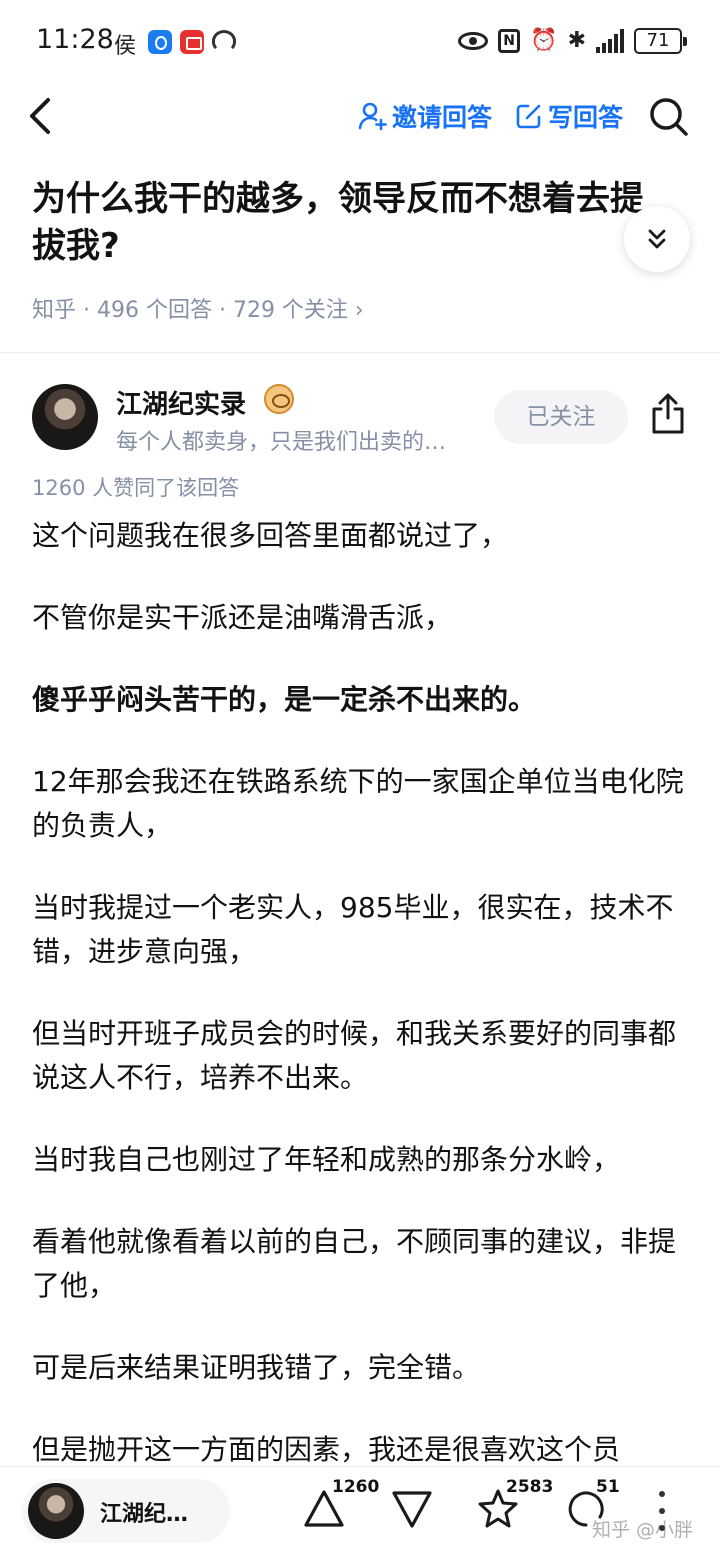  I want to click on battery-indicator: 71, so click(660, 41).